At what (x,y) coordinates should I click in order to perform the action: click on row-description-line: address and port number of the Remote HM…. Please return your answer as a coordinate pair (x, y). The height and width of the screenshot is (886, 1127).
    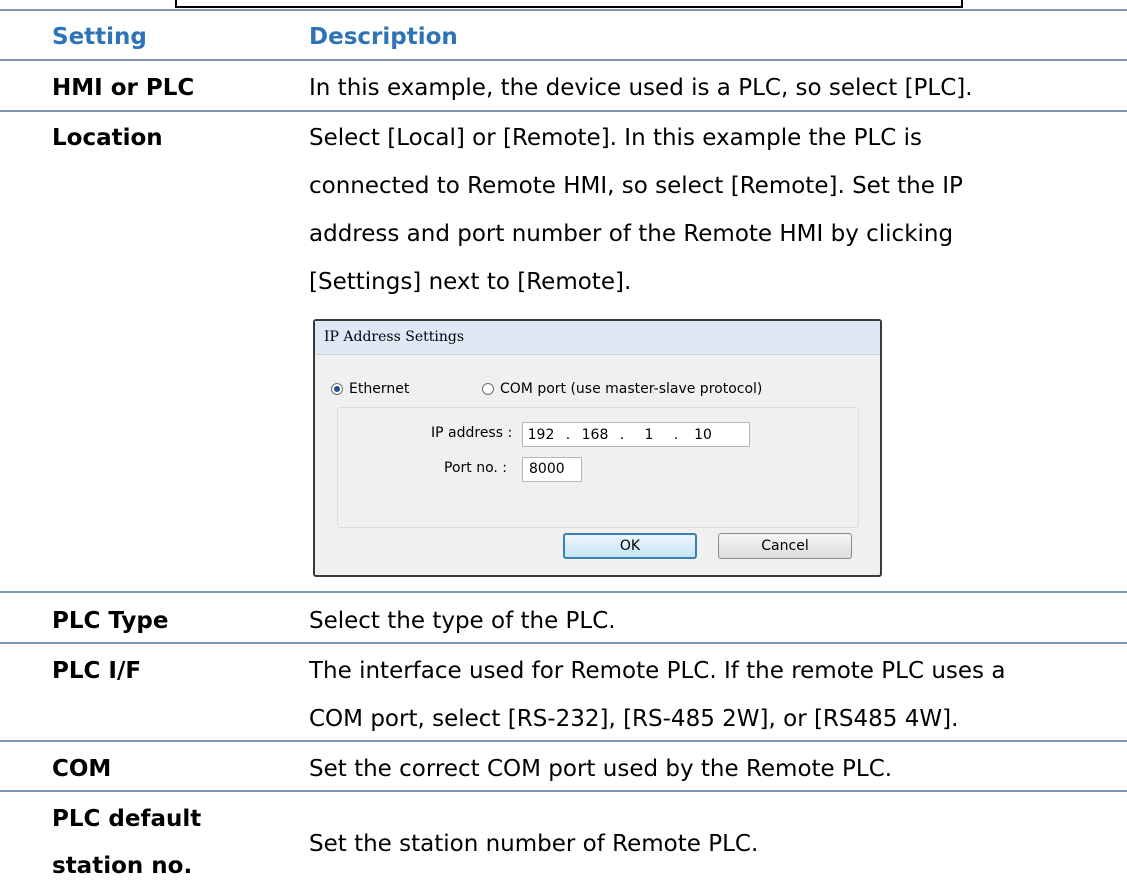
    Looking at the image, I should click on (631, 234).